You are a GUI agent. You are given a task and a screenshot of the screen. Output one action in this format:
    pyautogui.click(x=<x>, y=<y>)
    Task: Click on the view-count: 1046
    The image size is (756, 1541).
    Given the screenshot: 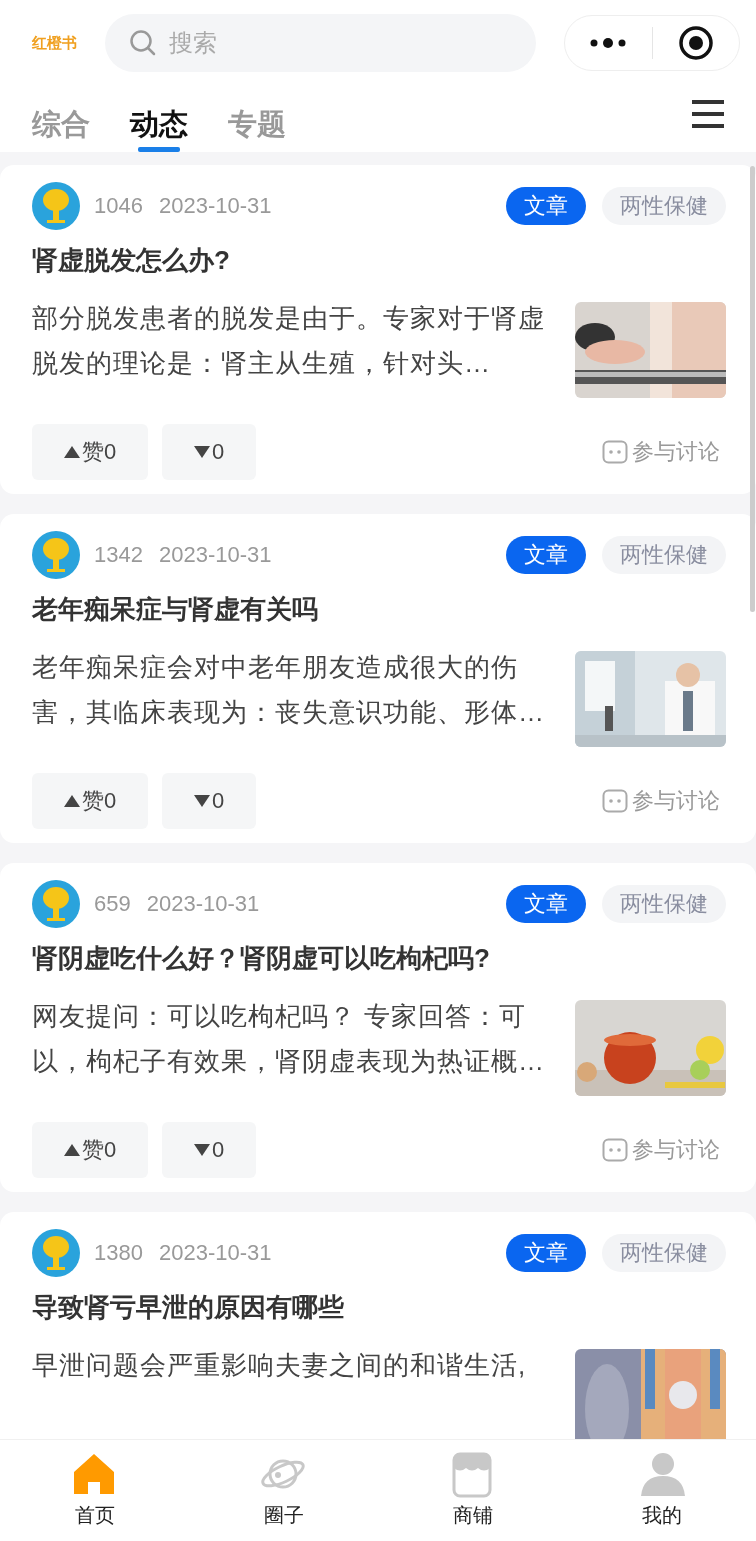 What is the action you would take?
    pyautogui.click(x=118, y=206)
    